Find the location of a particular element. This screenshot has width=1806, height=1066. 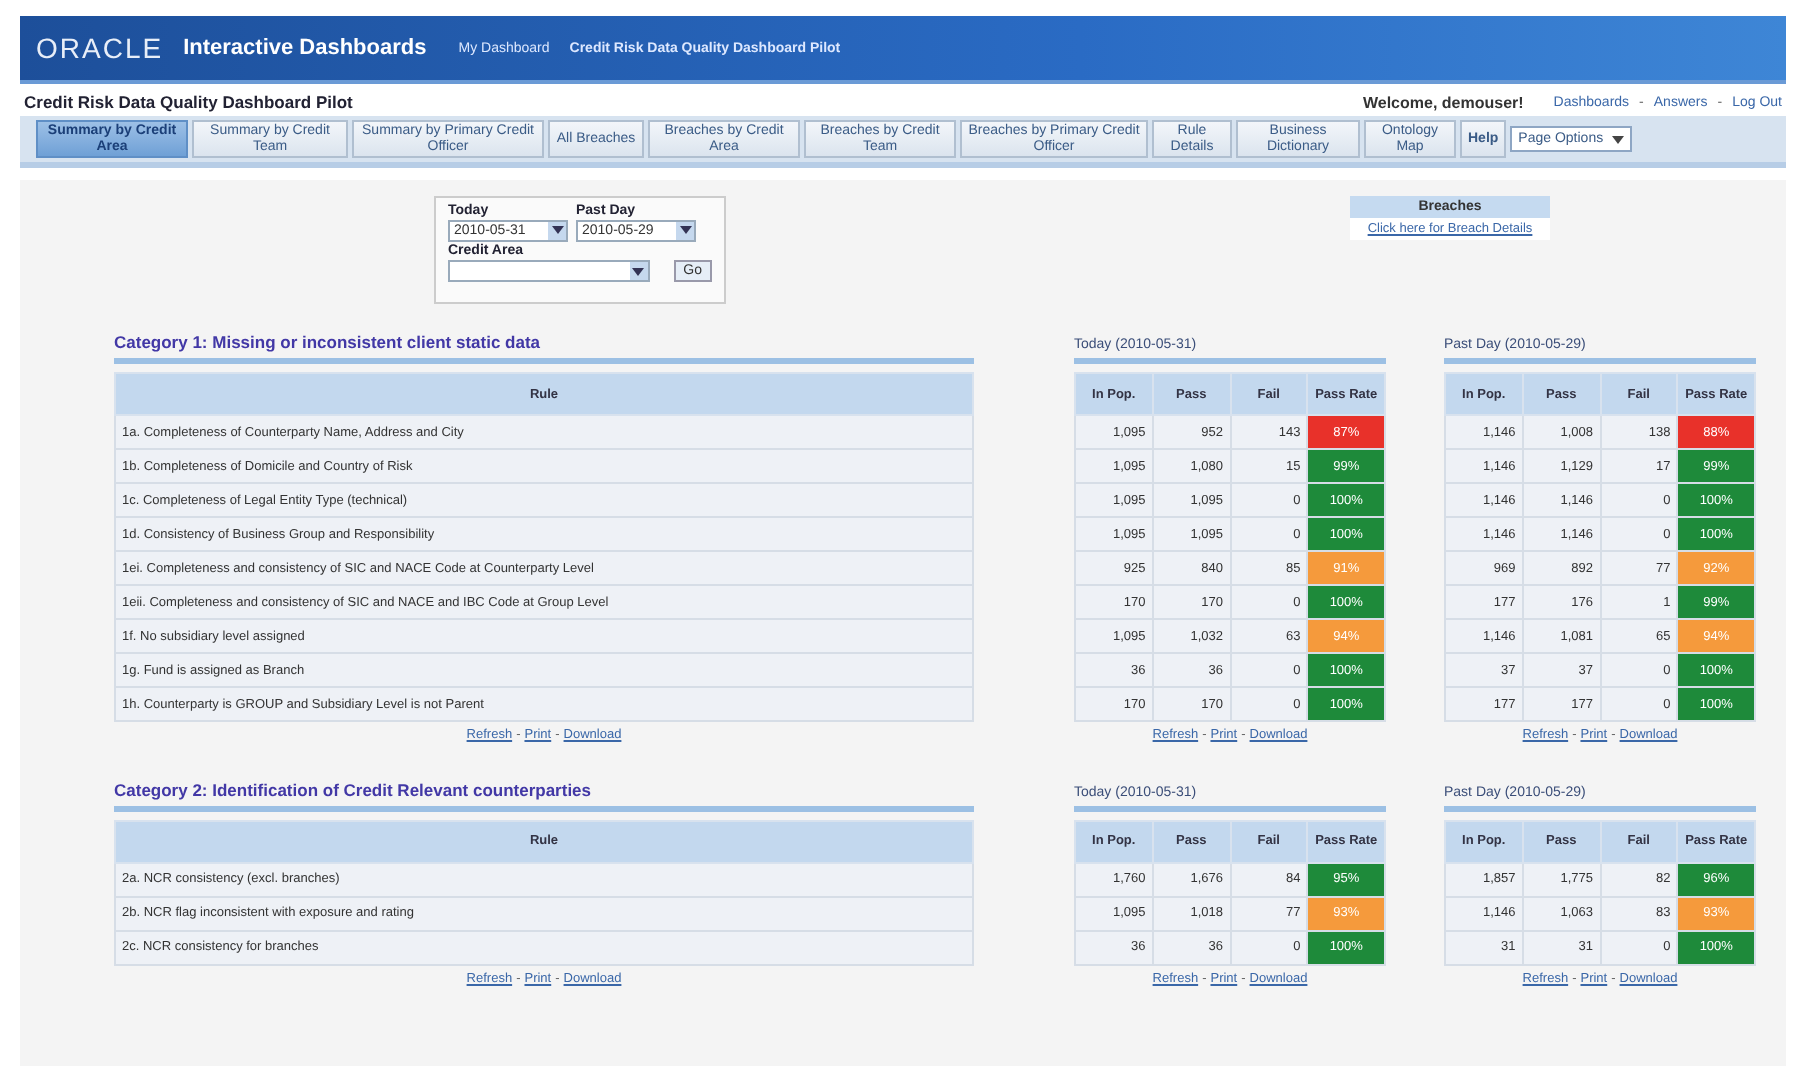

category-title: Category 1: Missing or inconsistent client static data is located at coordinates (544, 348).